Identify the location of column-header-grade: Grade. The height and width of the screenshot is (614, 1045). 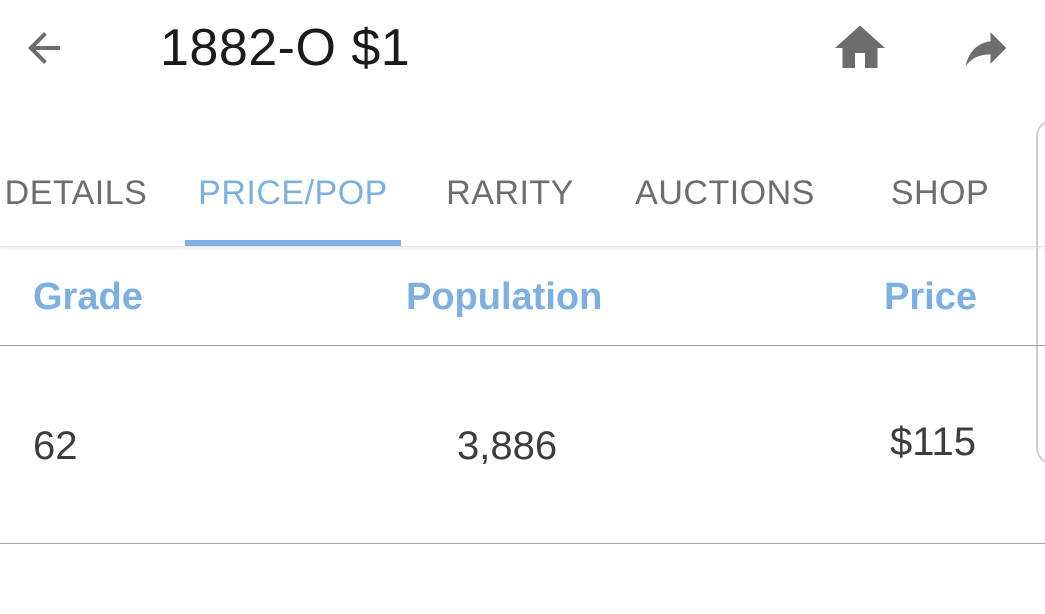
(88, 297).